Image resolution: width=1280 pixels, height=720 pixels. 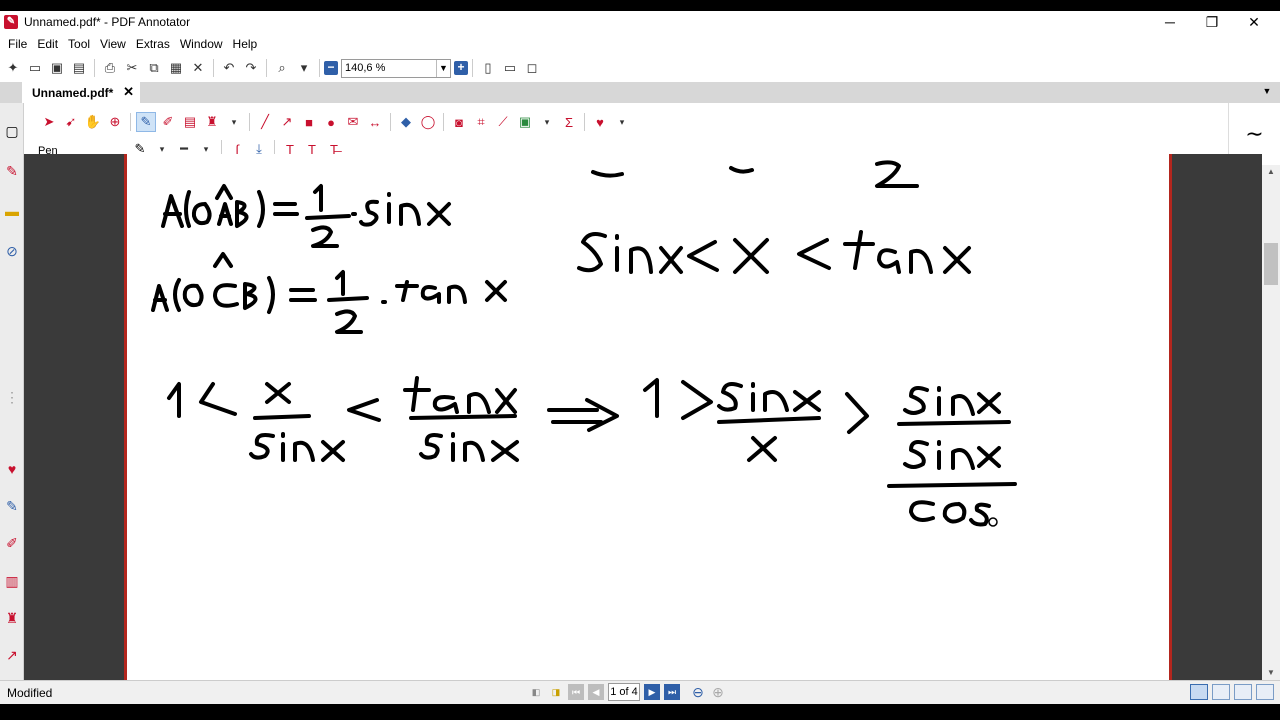 I want to click on hand-pan-icon: ✋, so click(x=93, y=122).